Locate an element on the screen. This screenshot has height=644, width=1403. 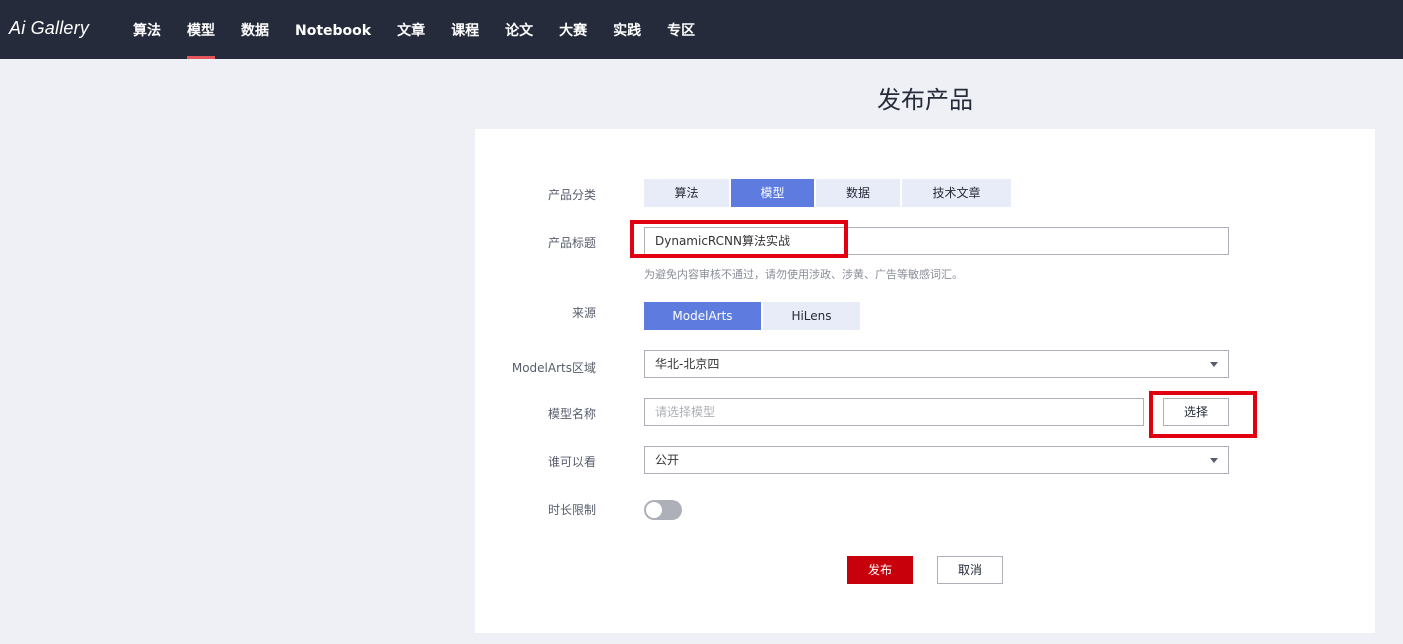
source-label: 来源 is located at coordinates (583, 313).